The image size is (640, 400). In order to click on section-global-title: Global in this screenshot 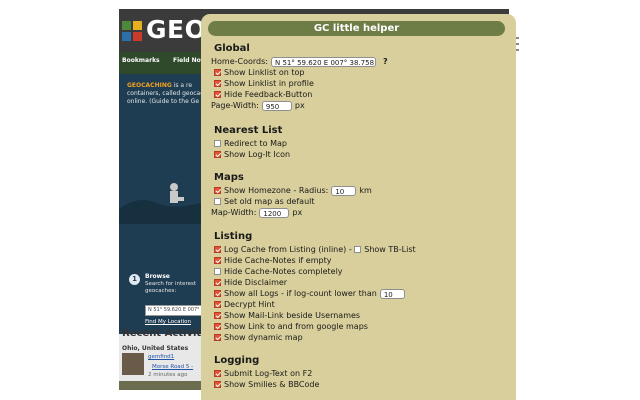, I will do `click(232, 48)`.